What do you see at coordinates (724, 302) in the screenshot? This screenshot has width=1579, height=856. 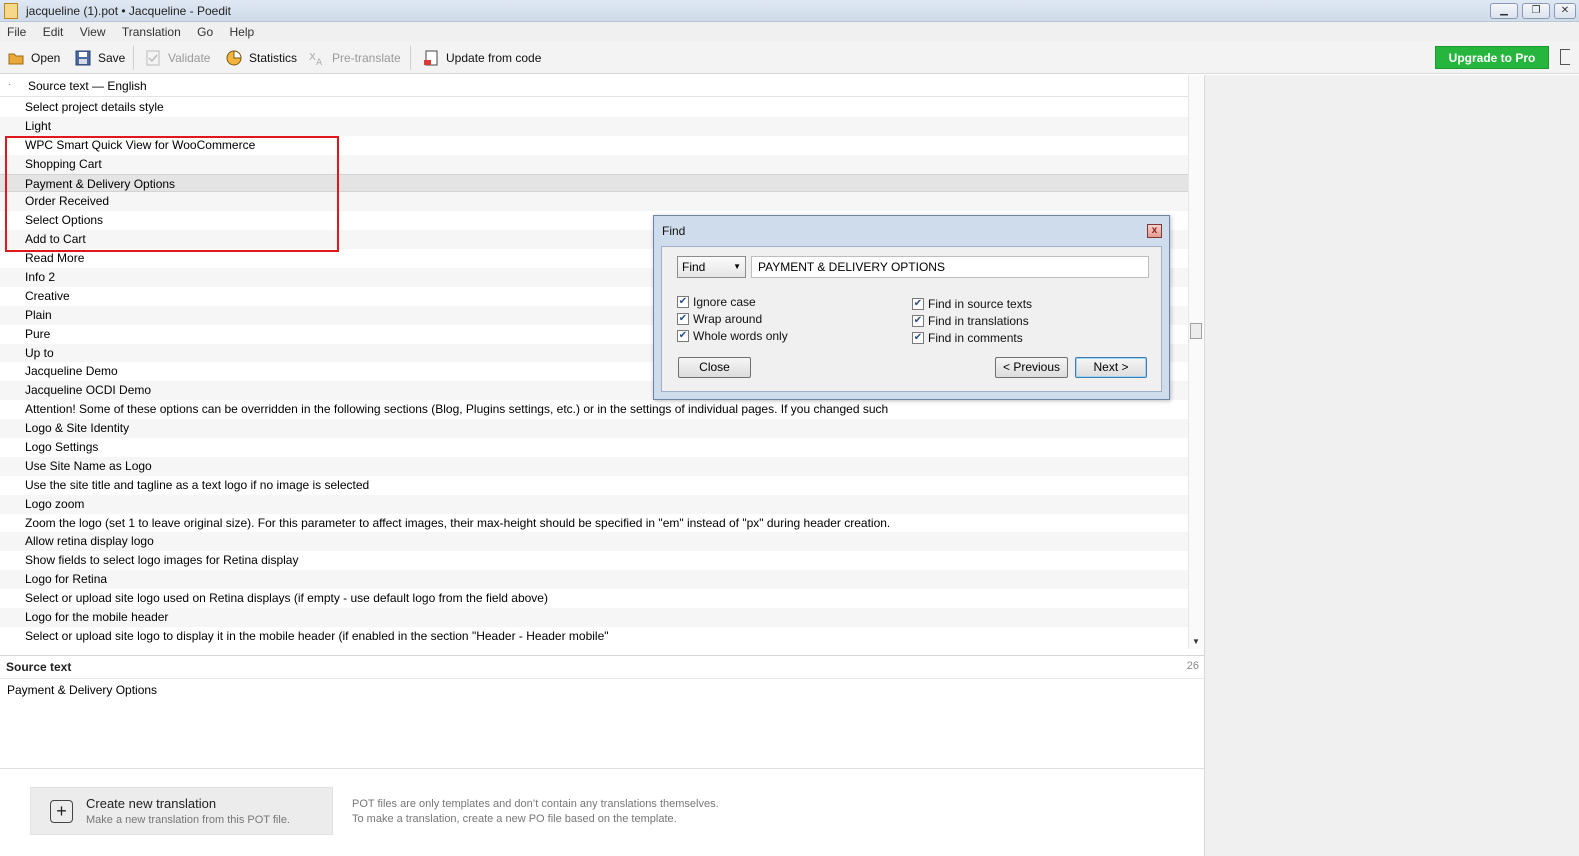 I see `ignore-case-label: Ignore case` at bounding box center [724, 302].